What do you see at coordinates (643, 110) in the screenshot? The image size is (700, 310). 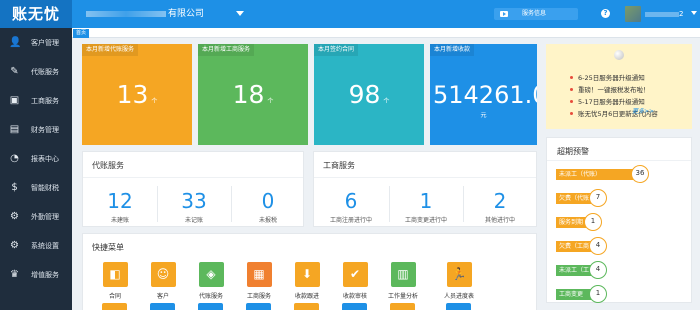 I see `notice-more-link: 更多>>` at bounding box center [643, 110].